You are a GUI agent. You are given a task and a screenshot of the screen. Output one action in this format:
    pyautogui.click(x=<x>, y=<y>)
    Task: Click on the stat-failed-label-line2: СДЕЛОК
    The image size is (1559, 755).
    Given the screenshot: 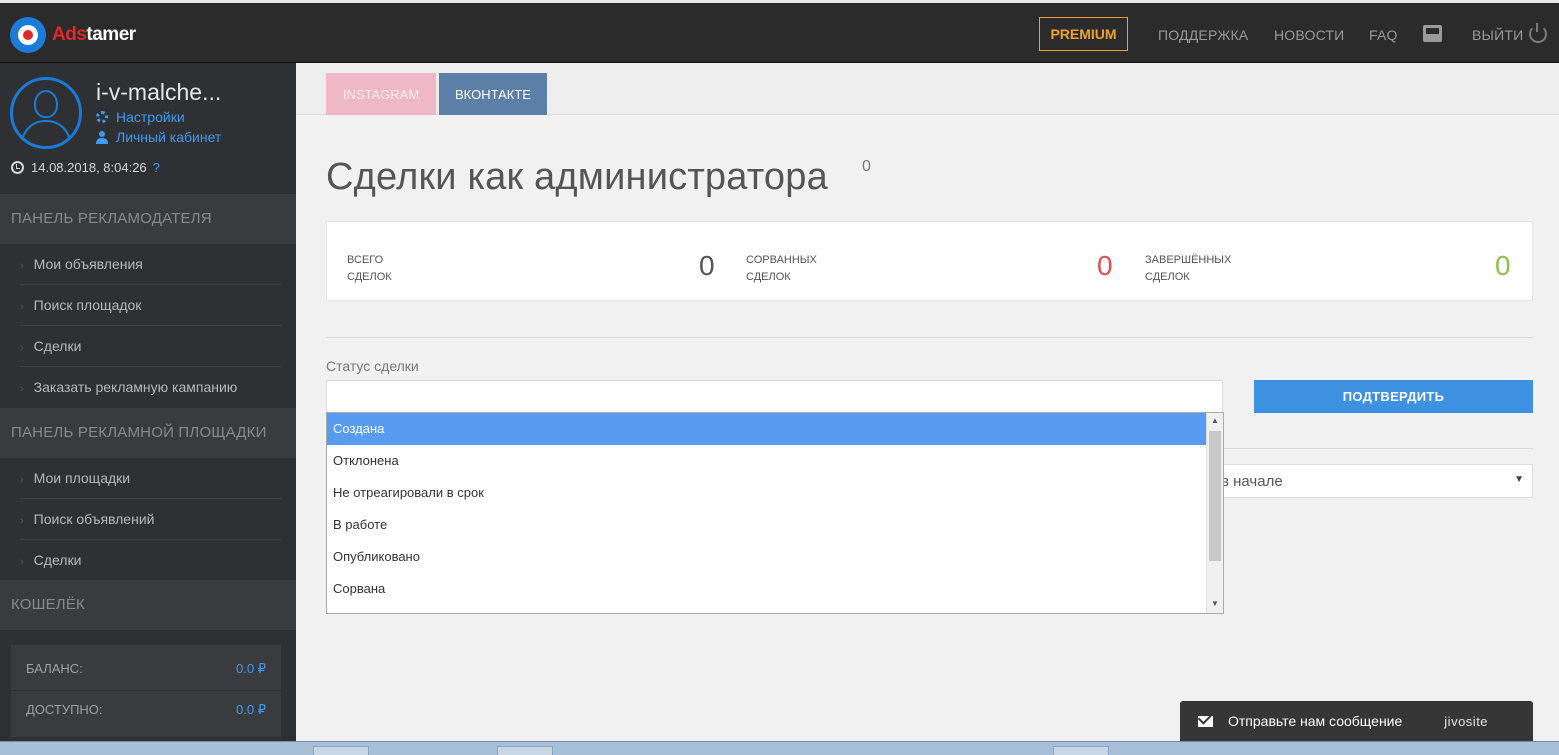 What is the action you would take?
    pyautogui.click(x=768, y=277)
    